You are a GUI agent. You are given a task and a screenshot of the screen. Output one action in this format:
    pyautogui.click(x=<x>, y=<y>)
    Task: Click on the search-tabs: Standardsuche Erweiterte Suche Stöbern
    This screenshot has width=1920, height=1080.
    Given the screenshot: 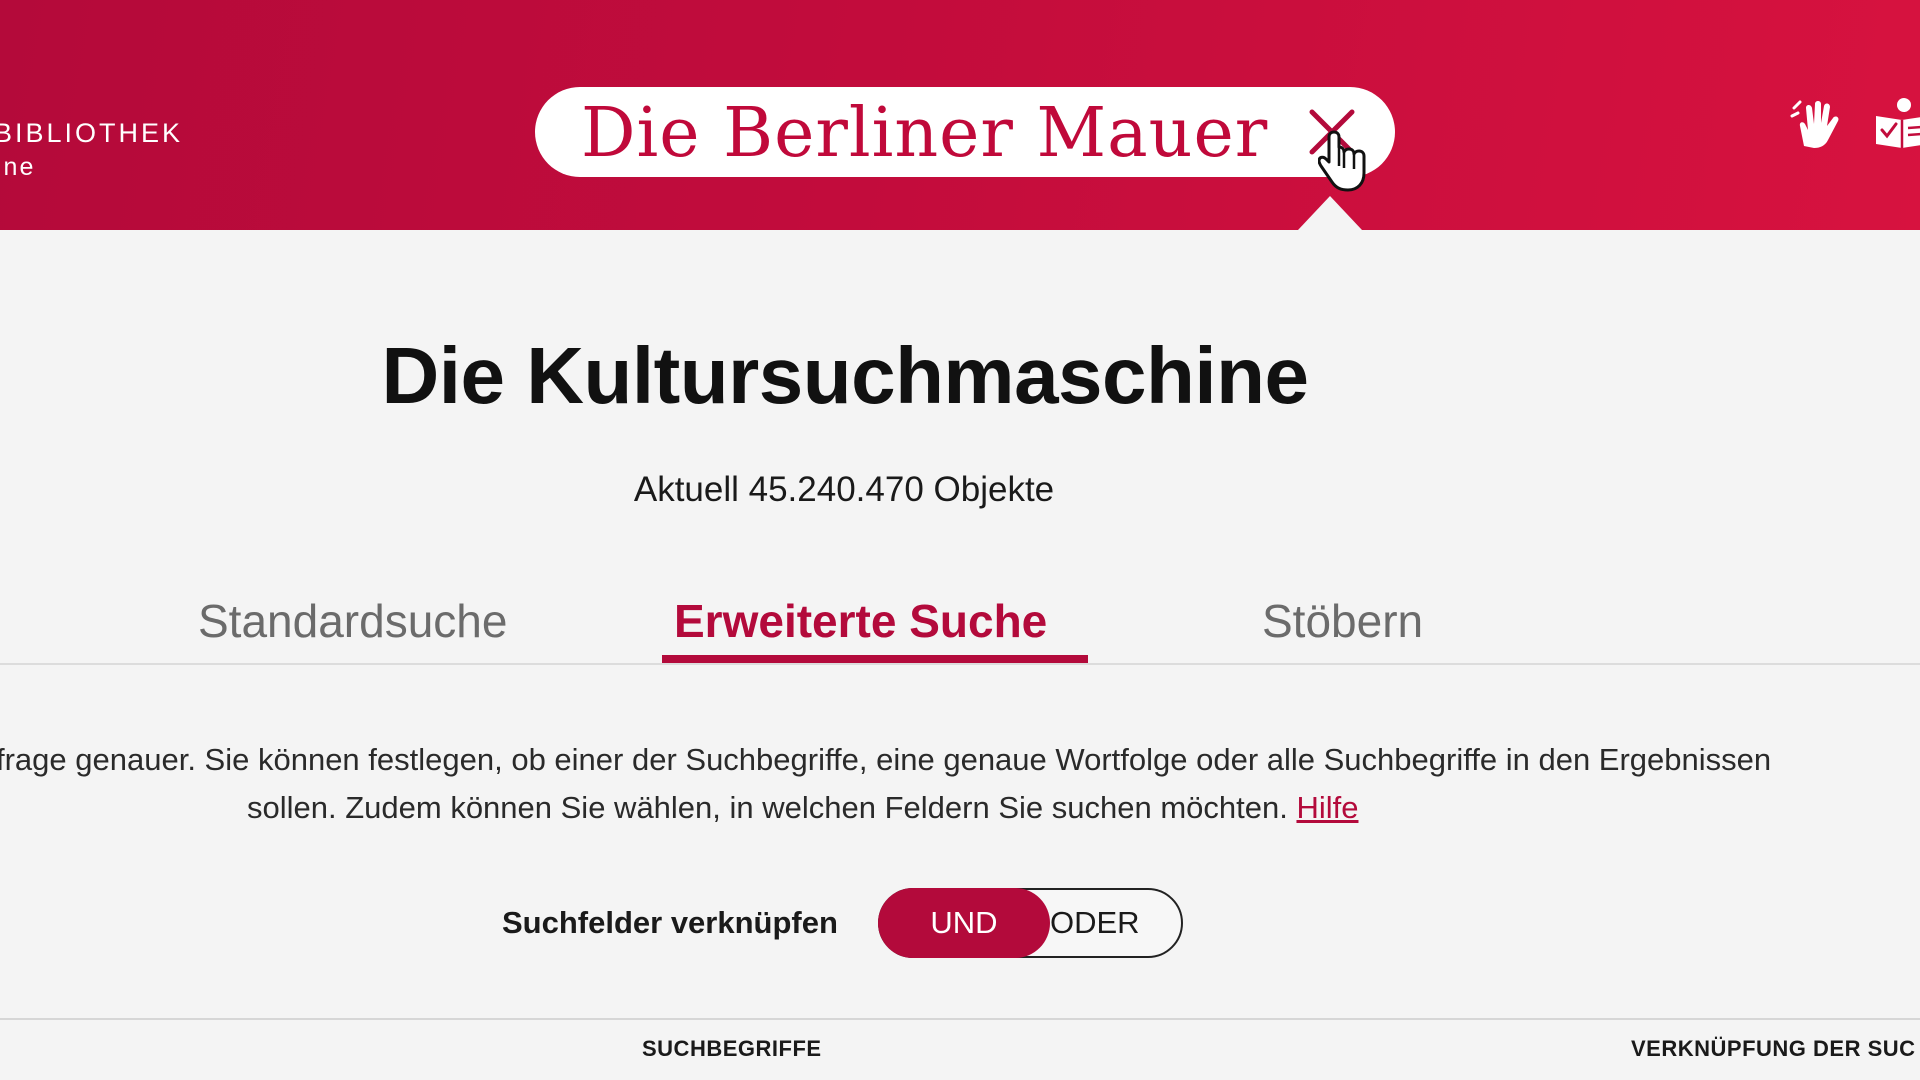 What is the action you would take?
    pyautogui.click(x=960, y=625)
    